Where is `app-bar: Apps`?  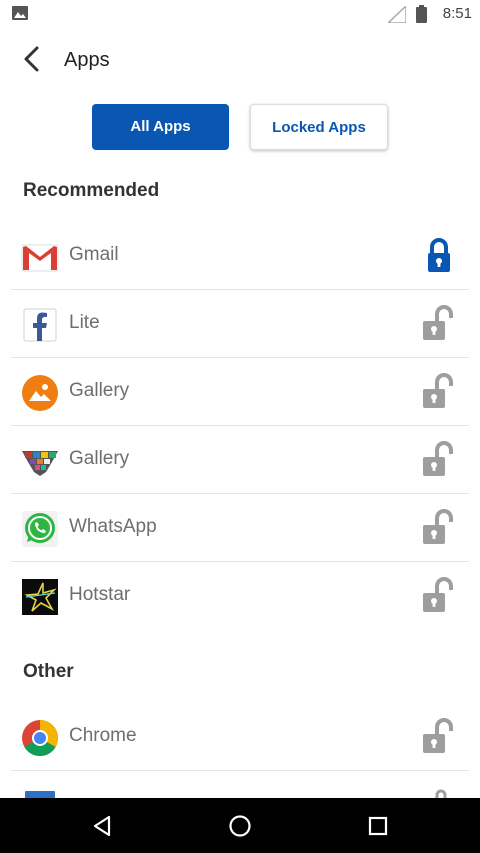 app-bar: Apps is located at coordinates (240, 60).